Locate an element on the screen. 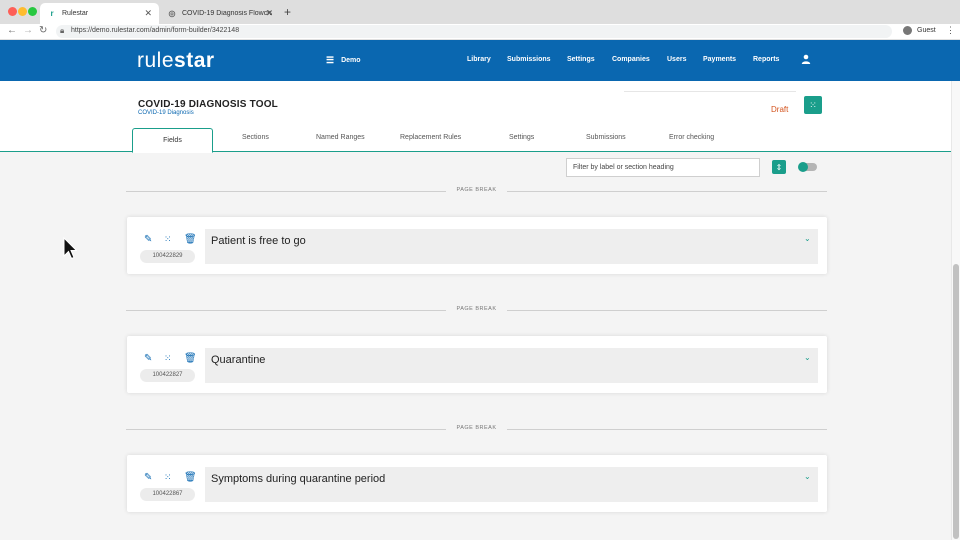 Image resolution: width=960 pixels, height=540 pixels. tab-fields: Fields is located at coordinates (172, 140).